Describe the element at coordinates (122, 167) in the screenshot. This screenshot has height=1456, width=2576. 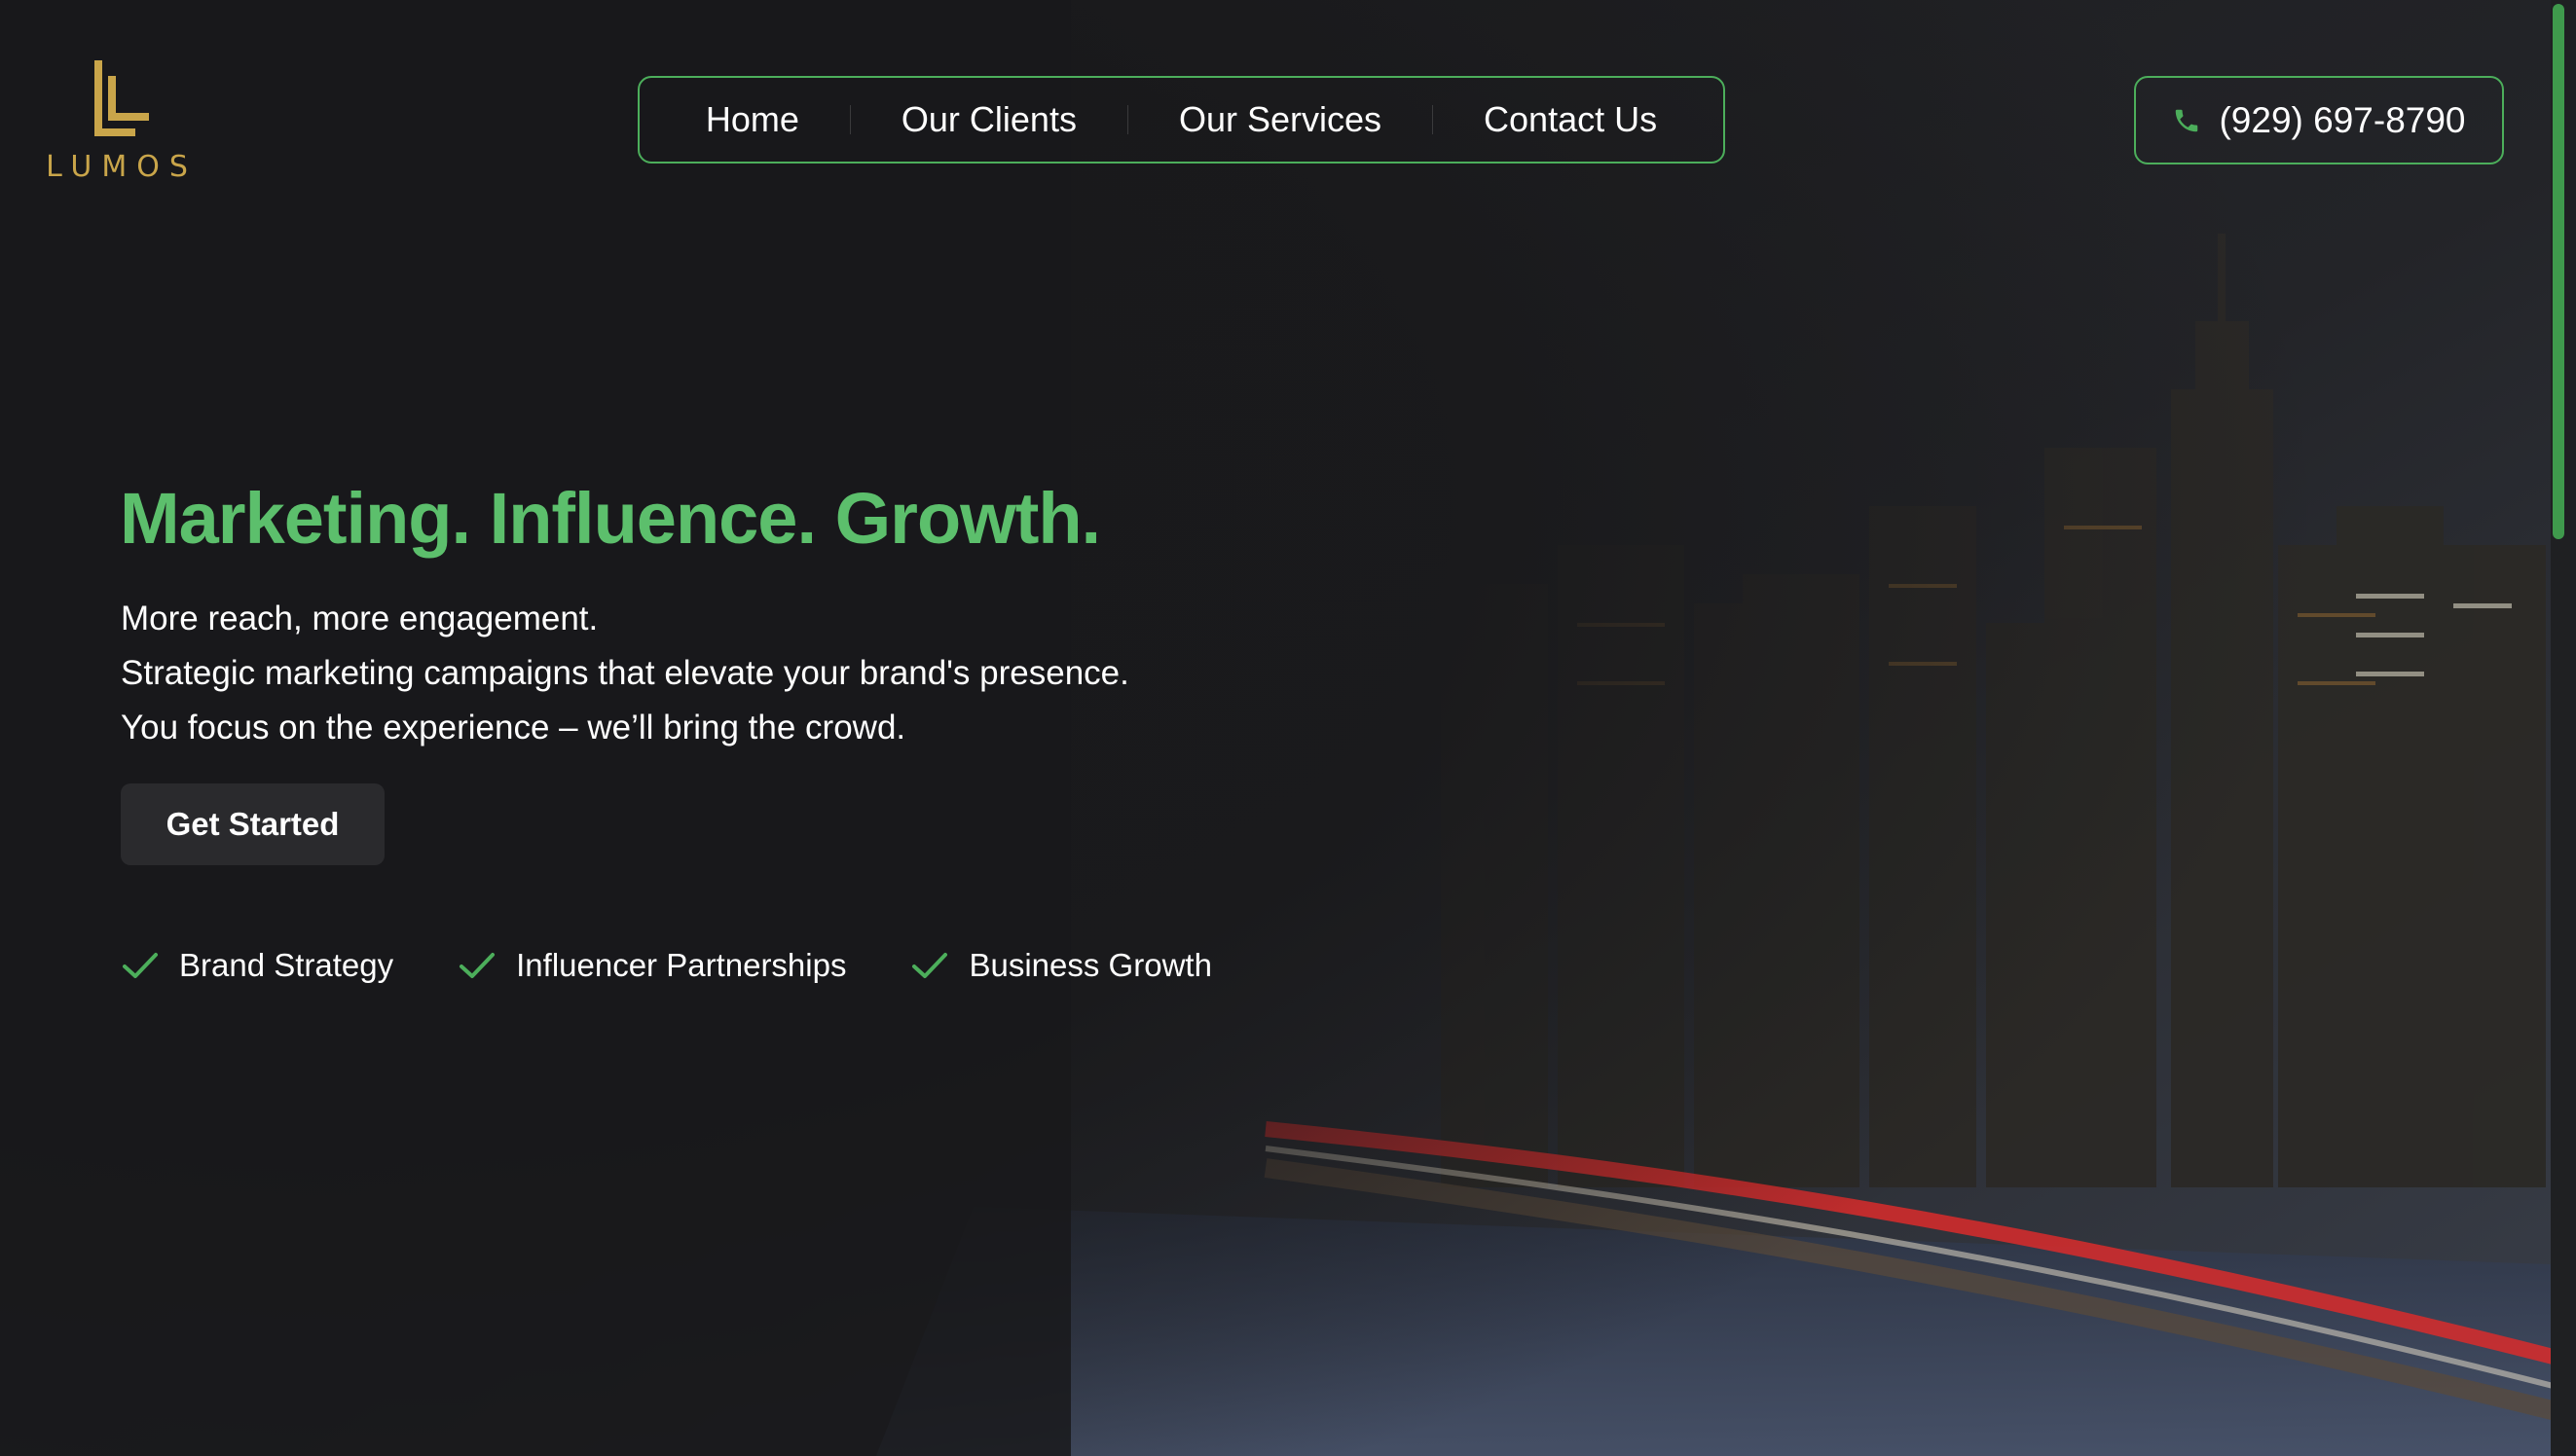
I see `brand-name: LUMOS` at that location.